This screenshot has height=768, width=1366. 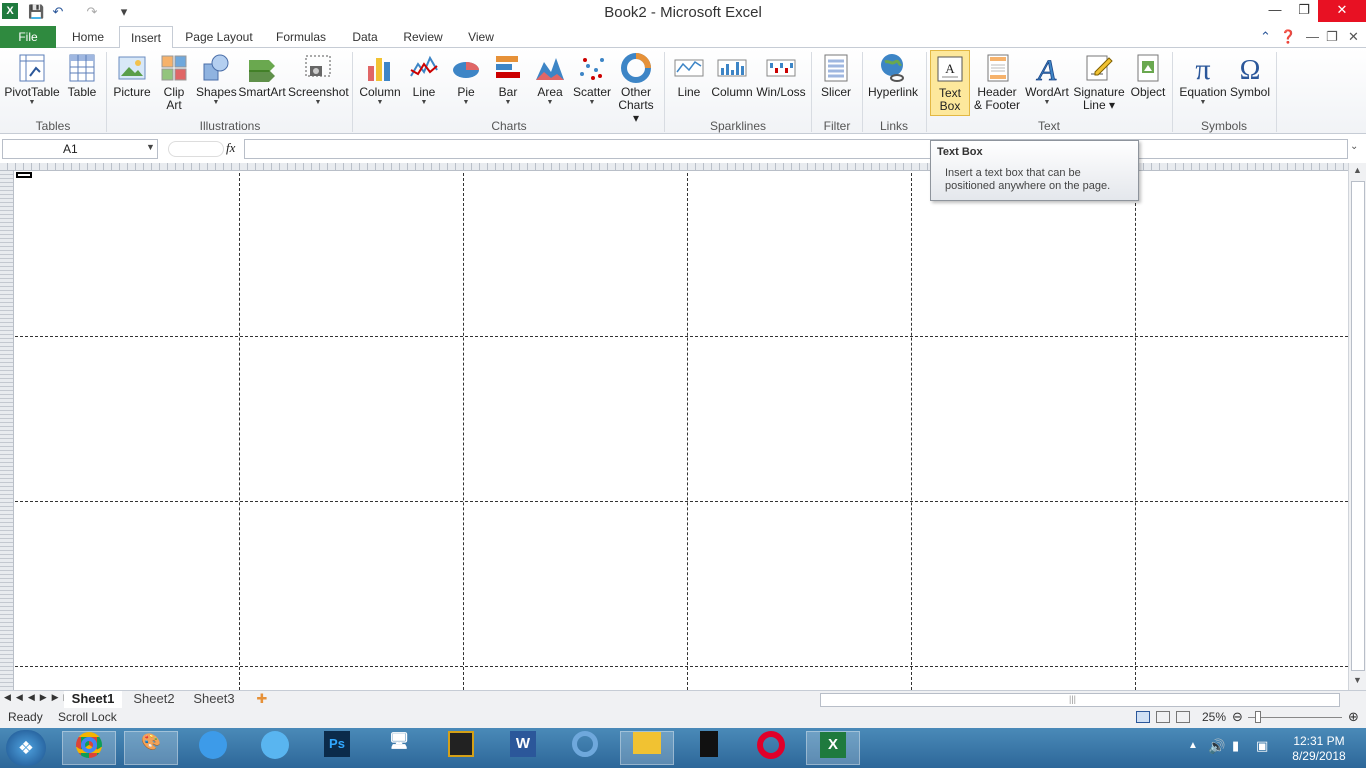 What do you see at coordinates (1357, 680) in the screenshot?
I see `scroll-down-icon: ▼` at bounding box center [1357, 680].